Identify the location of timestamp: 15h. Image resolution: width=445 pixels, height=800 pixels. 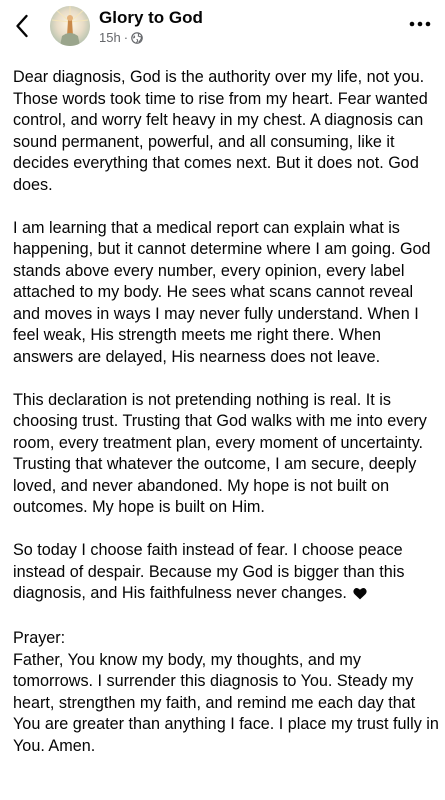
(110, 38).